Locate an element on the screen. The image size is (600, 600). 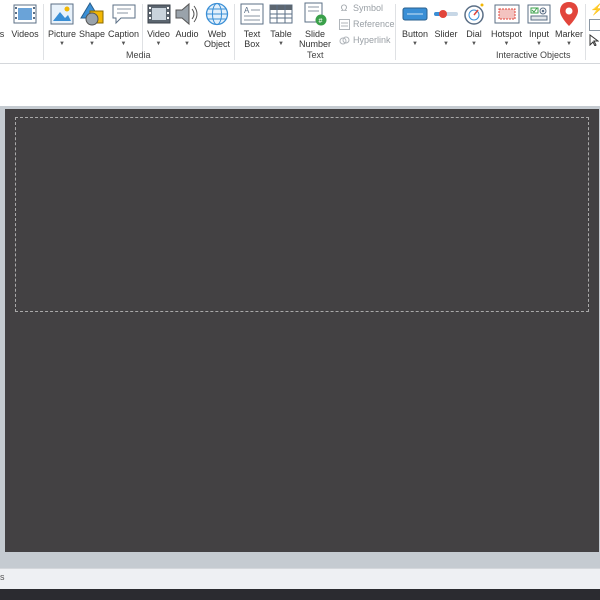
button-object-button: Button ▼ is located at coordinates (415, 26).